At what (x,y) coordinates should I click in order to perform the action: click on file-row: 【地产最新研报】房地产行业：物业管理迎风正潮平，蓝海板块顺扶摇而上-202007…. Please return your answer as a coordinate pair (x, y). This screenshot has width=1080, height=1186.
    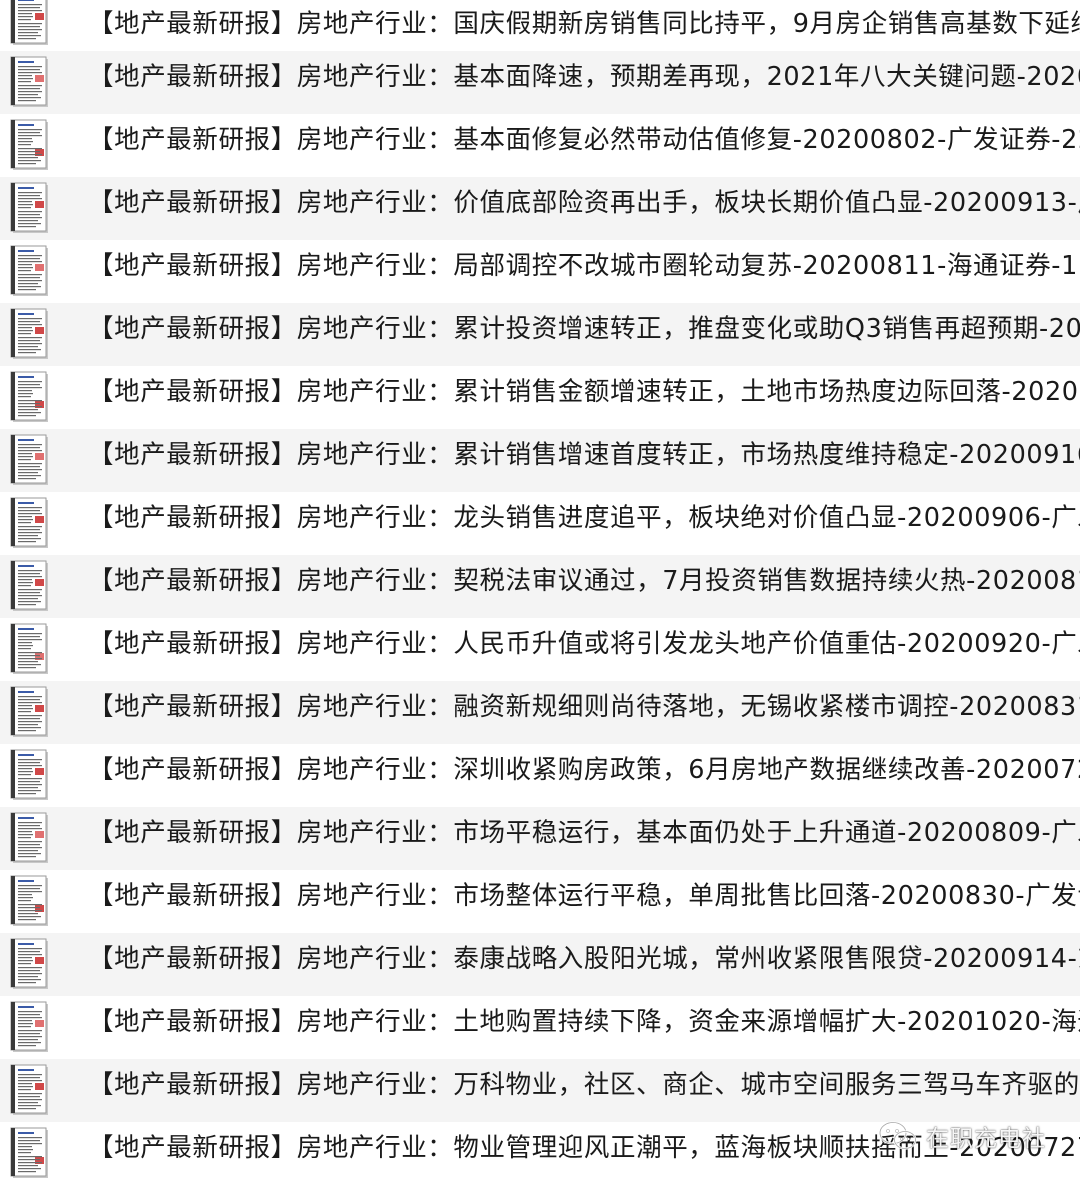
    Looking at the image, I should click on (540, 1153).